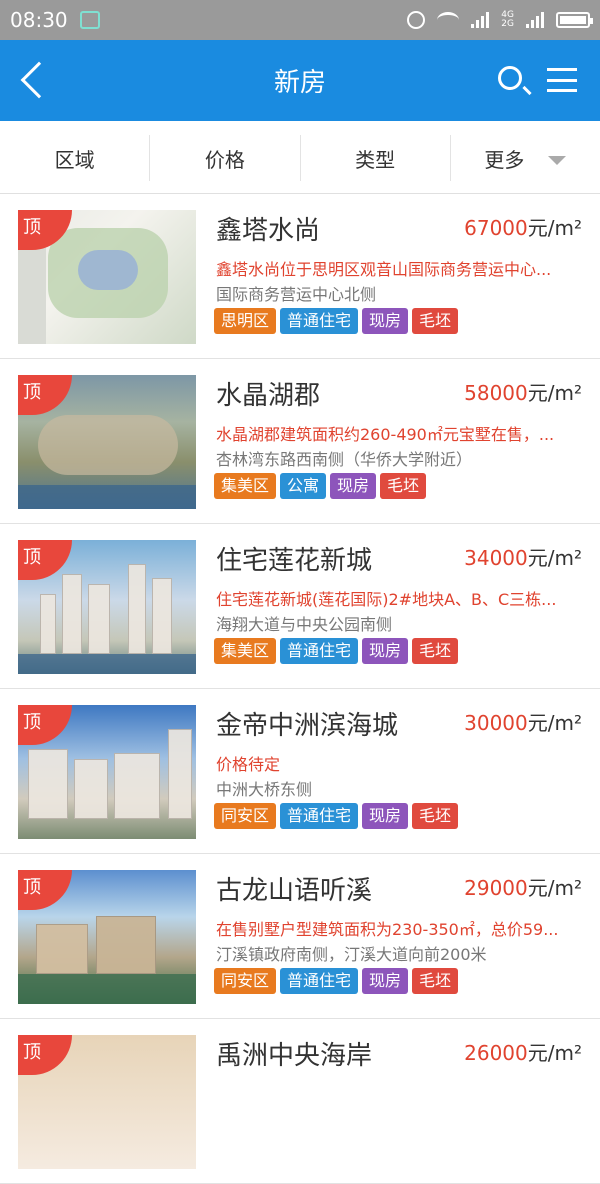 The width and height of the screenshot is (600, 1184). Describe the element at coordinates (496, 888) in the screenshot. I see `price-value: 29000` at that location.